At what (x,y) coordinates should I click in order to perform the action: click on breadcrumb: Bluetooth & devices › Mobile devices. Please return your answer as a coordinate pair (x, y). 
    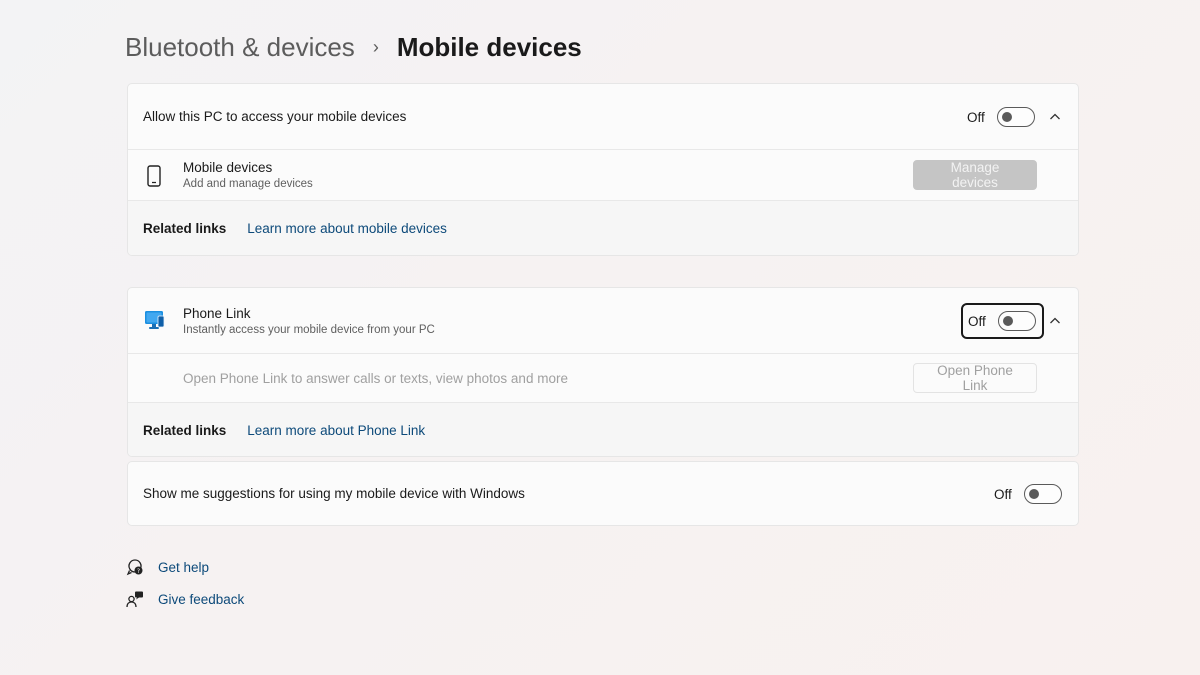
    Looking at the image, I should click on (353, 47).